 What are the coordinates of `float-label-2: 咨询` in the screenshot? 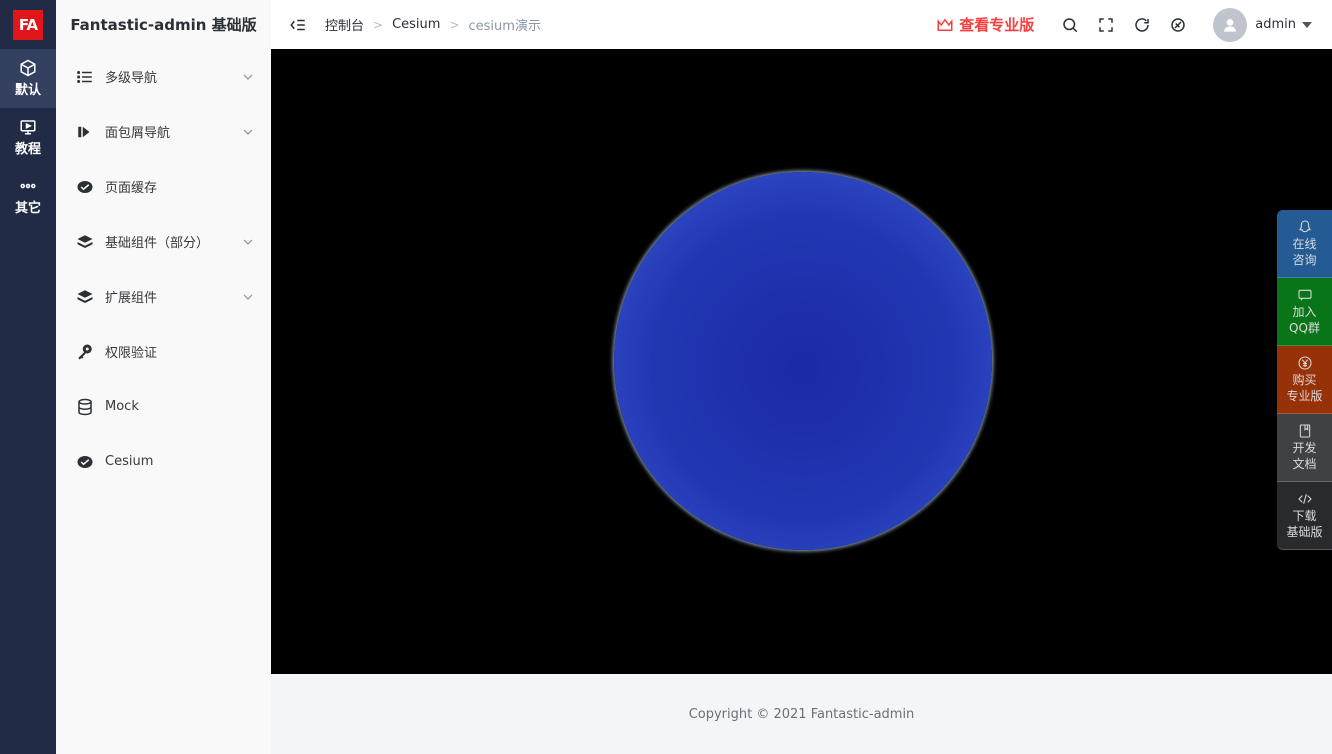 It's located at (1304, 260).